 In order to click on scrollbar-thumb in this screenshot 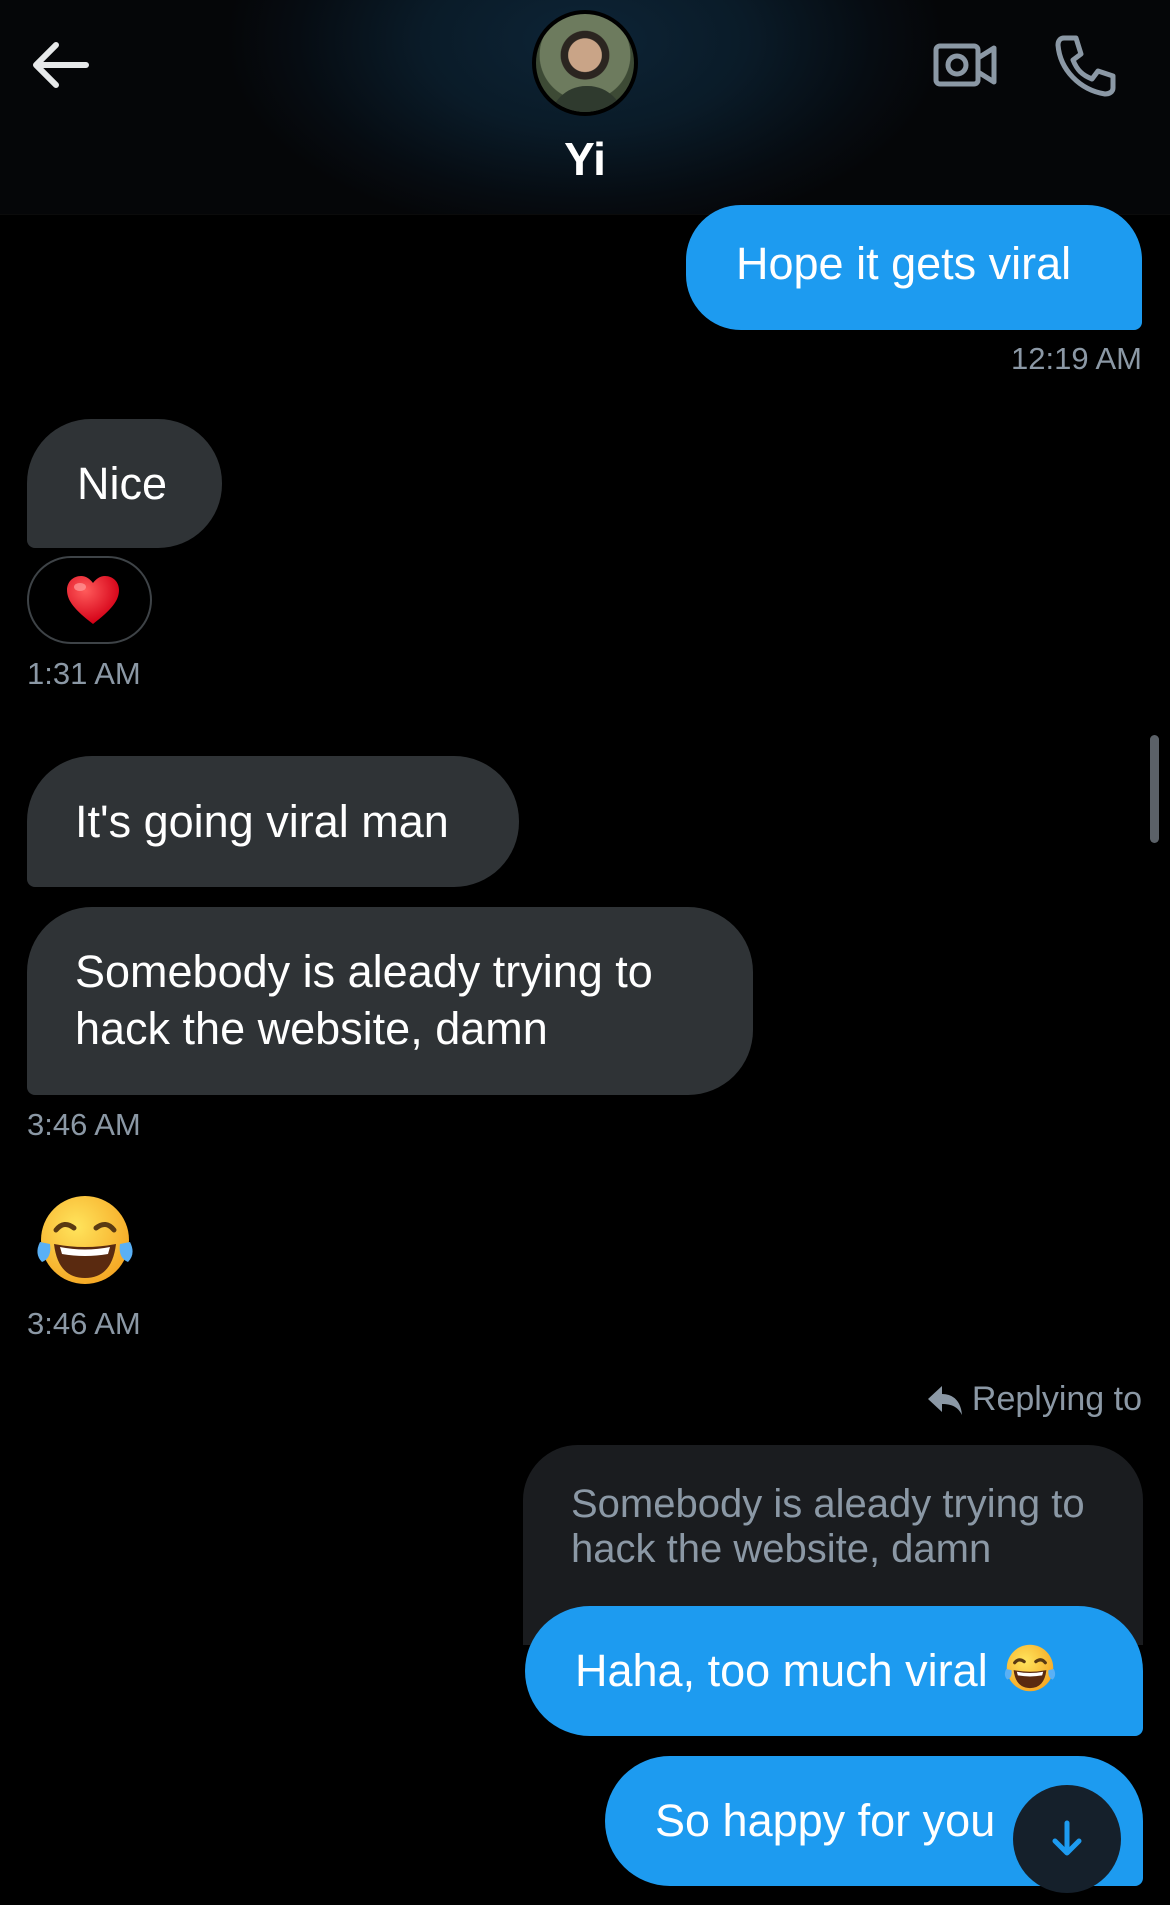, I will do `click(1154, 789)`.